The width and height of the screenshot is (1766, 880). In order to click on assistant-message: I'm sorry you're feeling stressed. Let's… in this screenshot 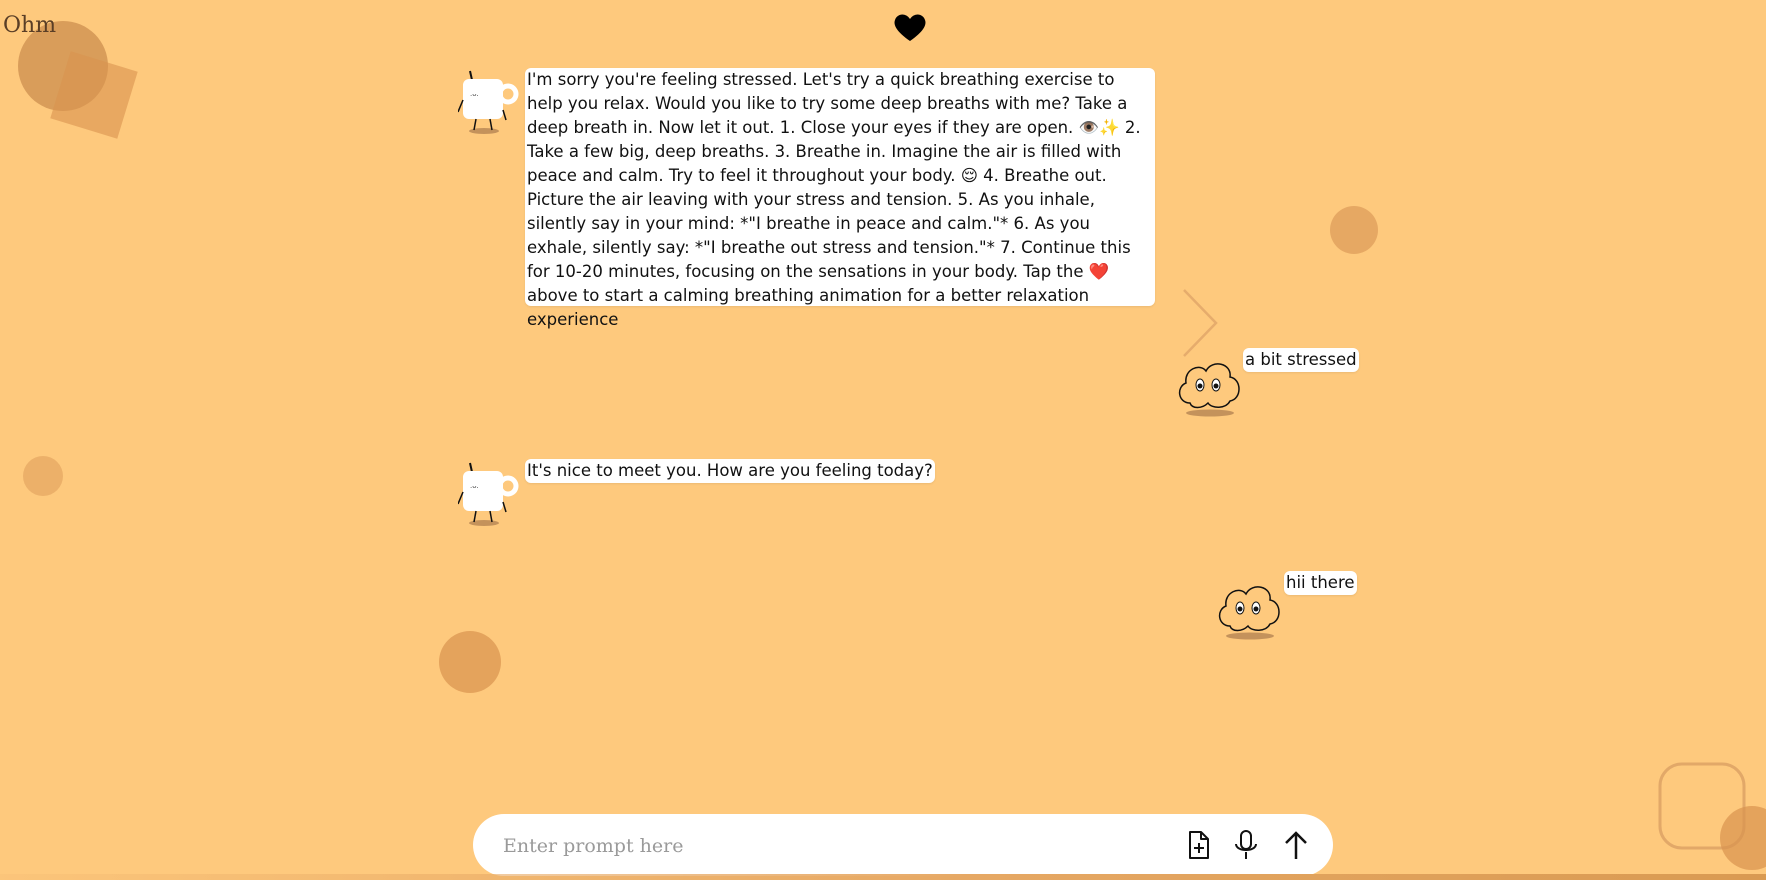, I will do `click(840, 198)`.